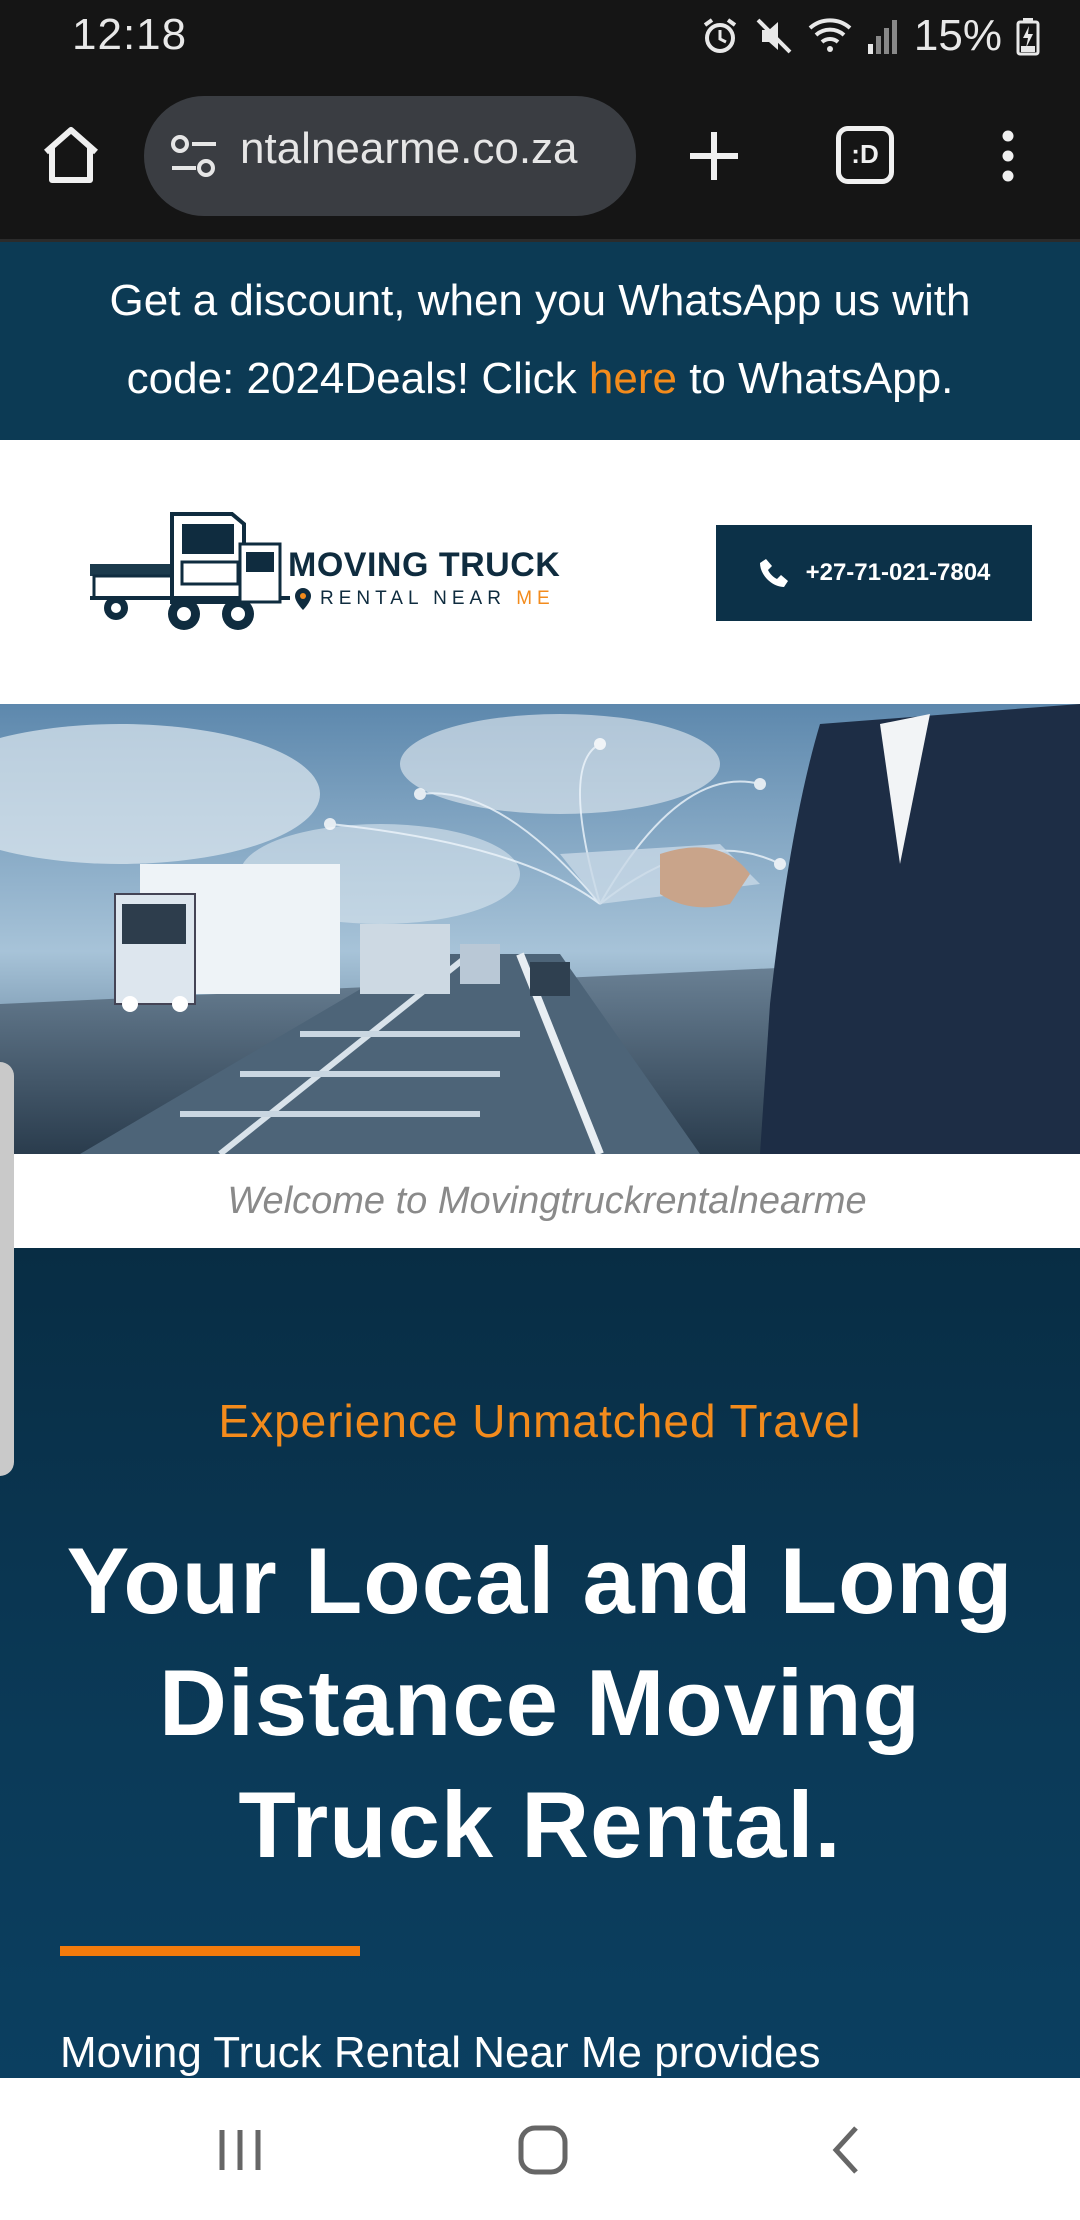 This screenshot has height=2220, width=1080. Describe the element at coordinates (71, 155) in the screenshot. I see `home-icon` at that location.